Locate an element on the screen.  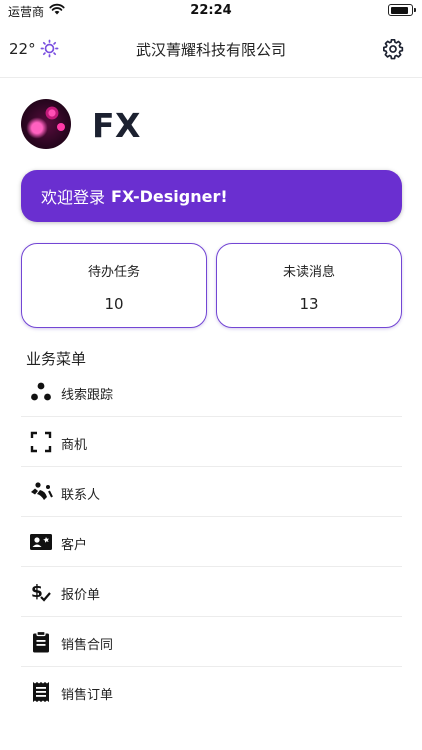
menu-title: 业务菜单 is located at coordinates (56, 359).